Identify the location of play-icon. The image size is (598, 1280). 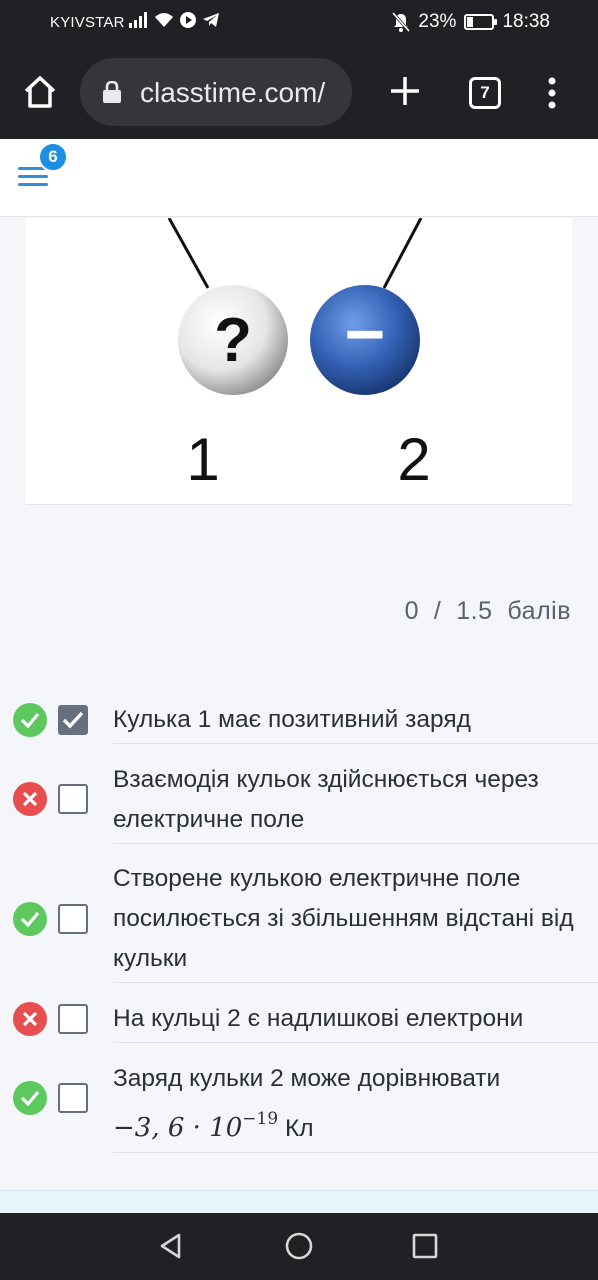
(188, 20).